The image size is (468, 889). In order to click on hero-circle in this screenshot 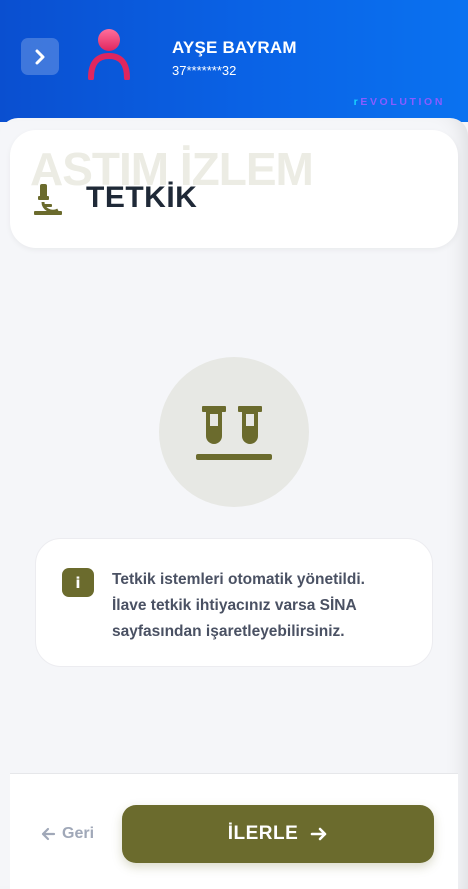, I will do `click(234, 432)`.